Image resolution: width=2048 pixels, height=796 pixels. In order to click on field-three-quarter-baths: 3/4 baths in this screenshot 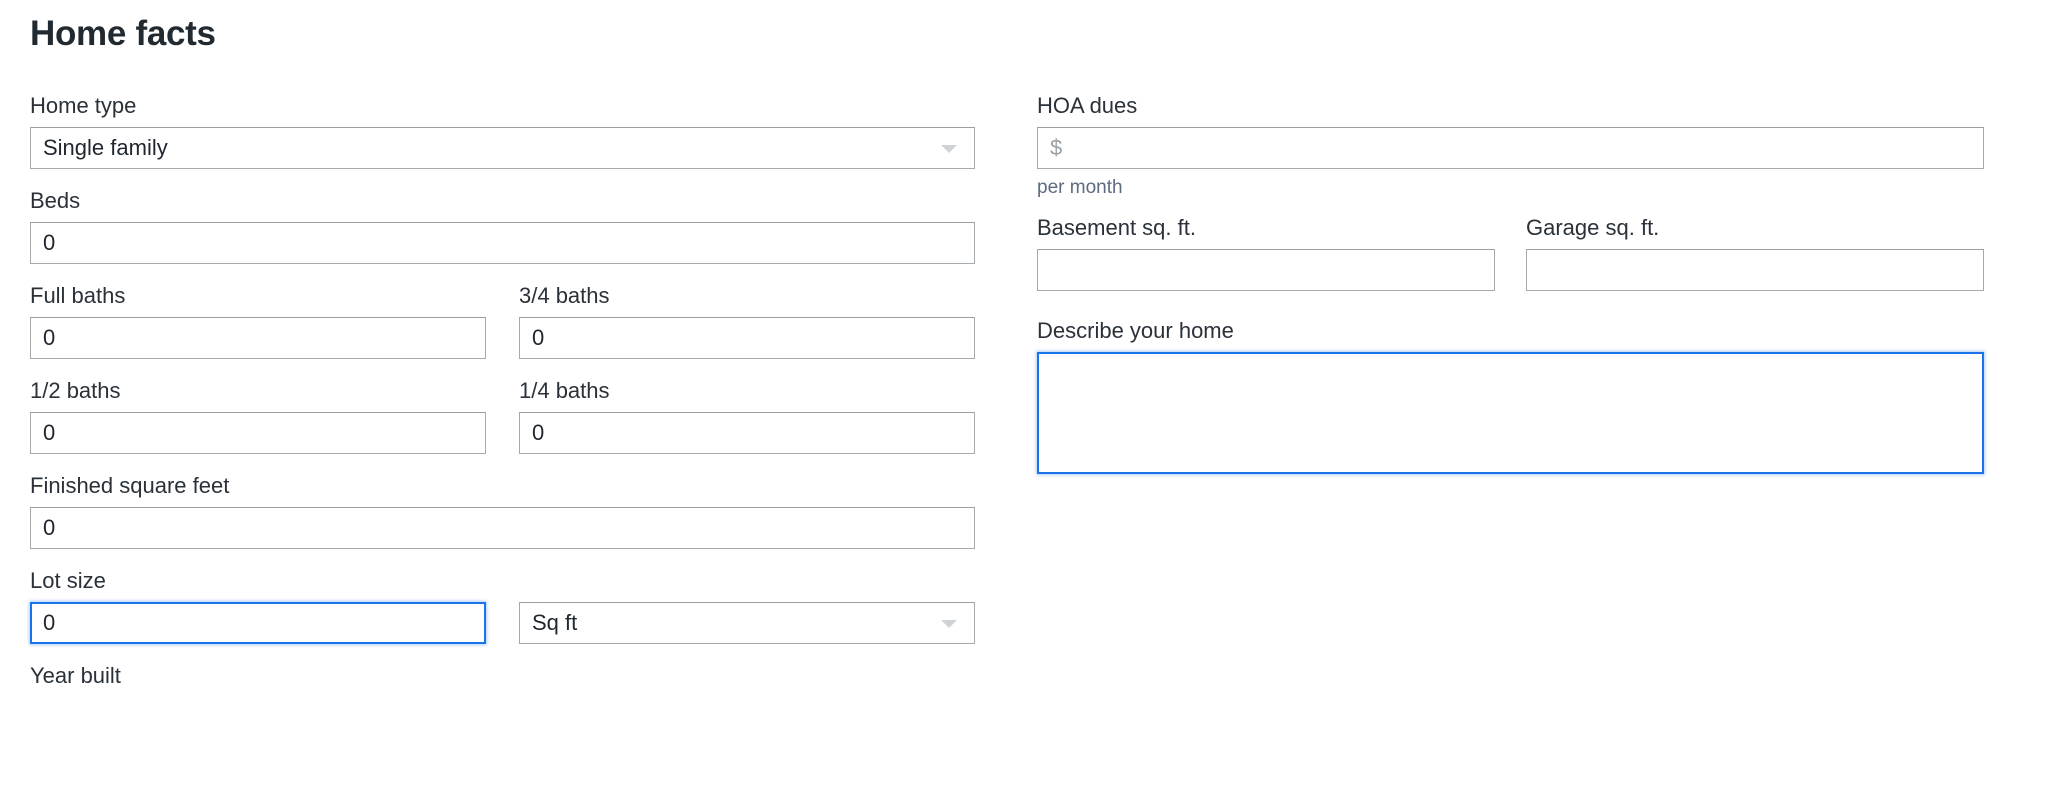, I will do `click(747, 320)`.